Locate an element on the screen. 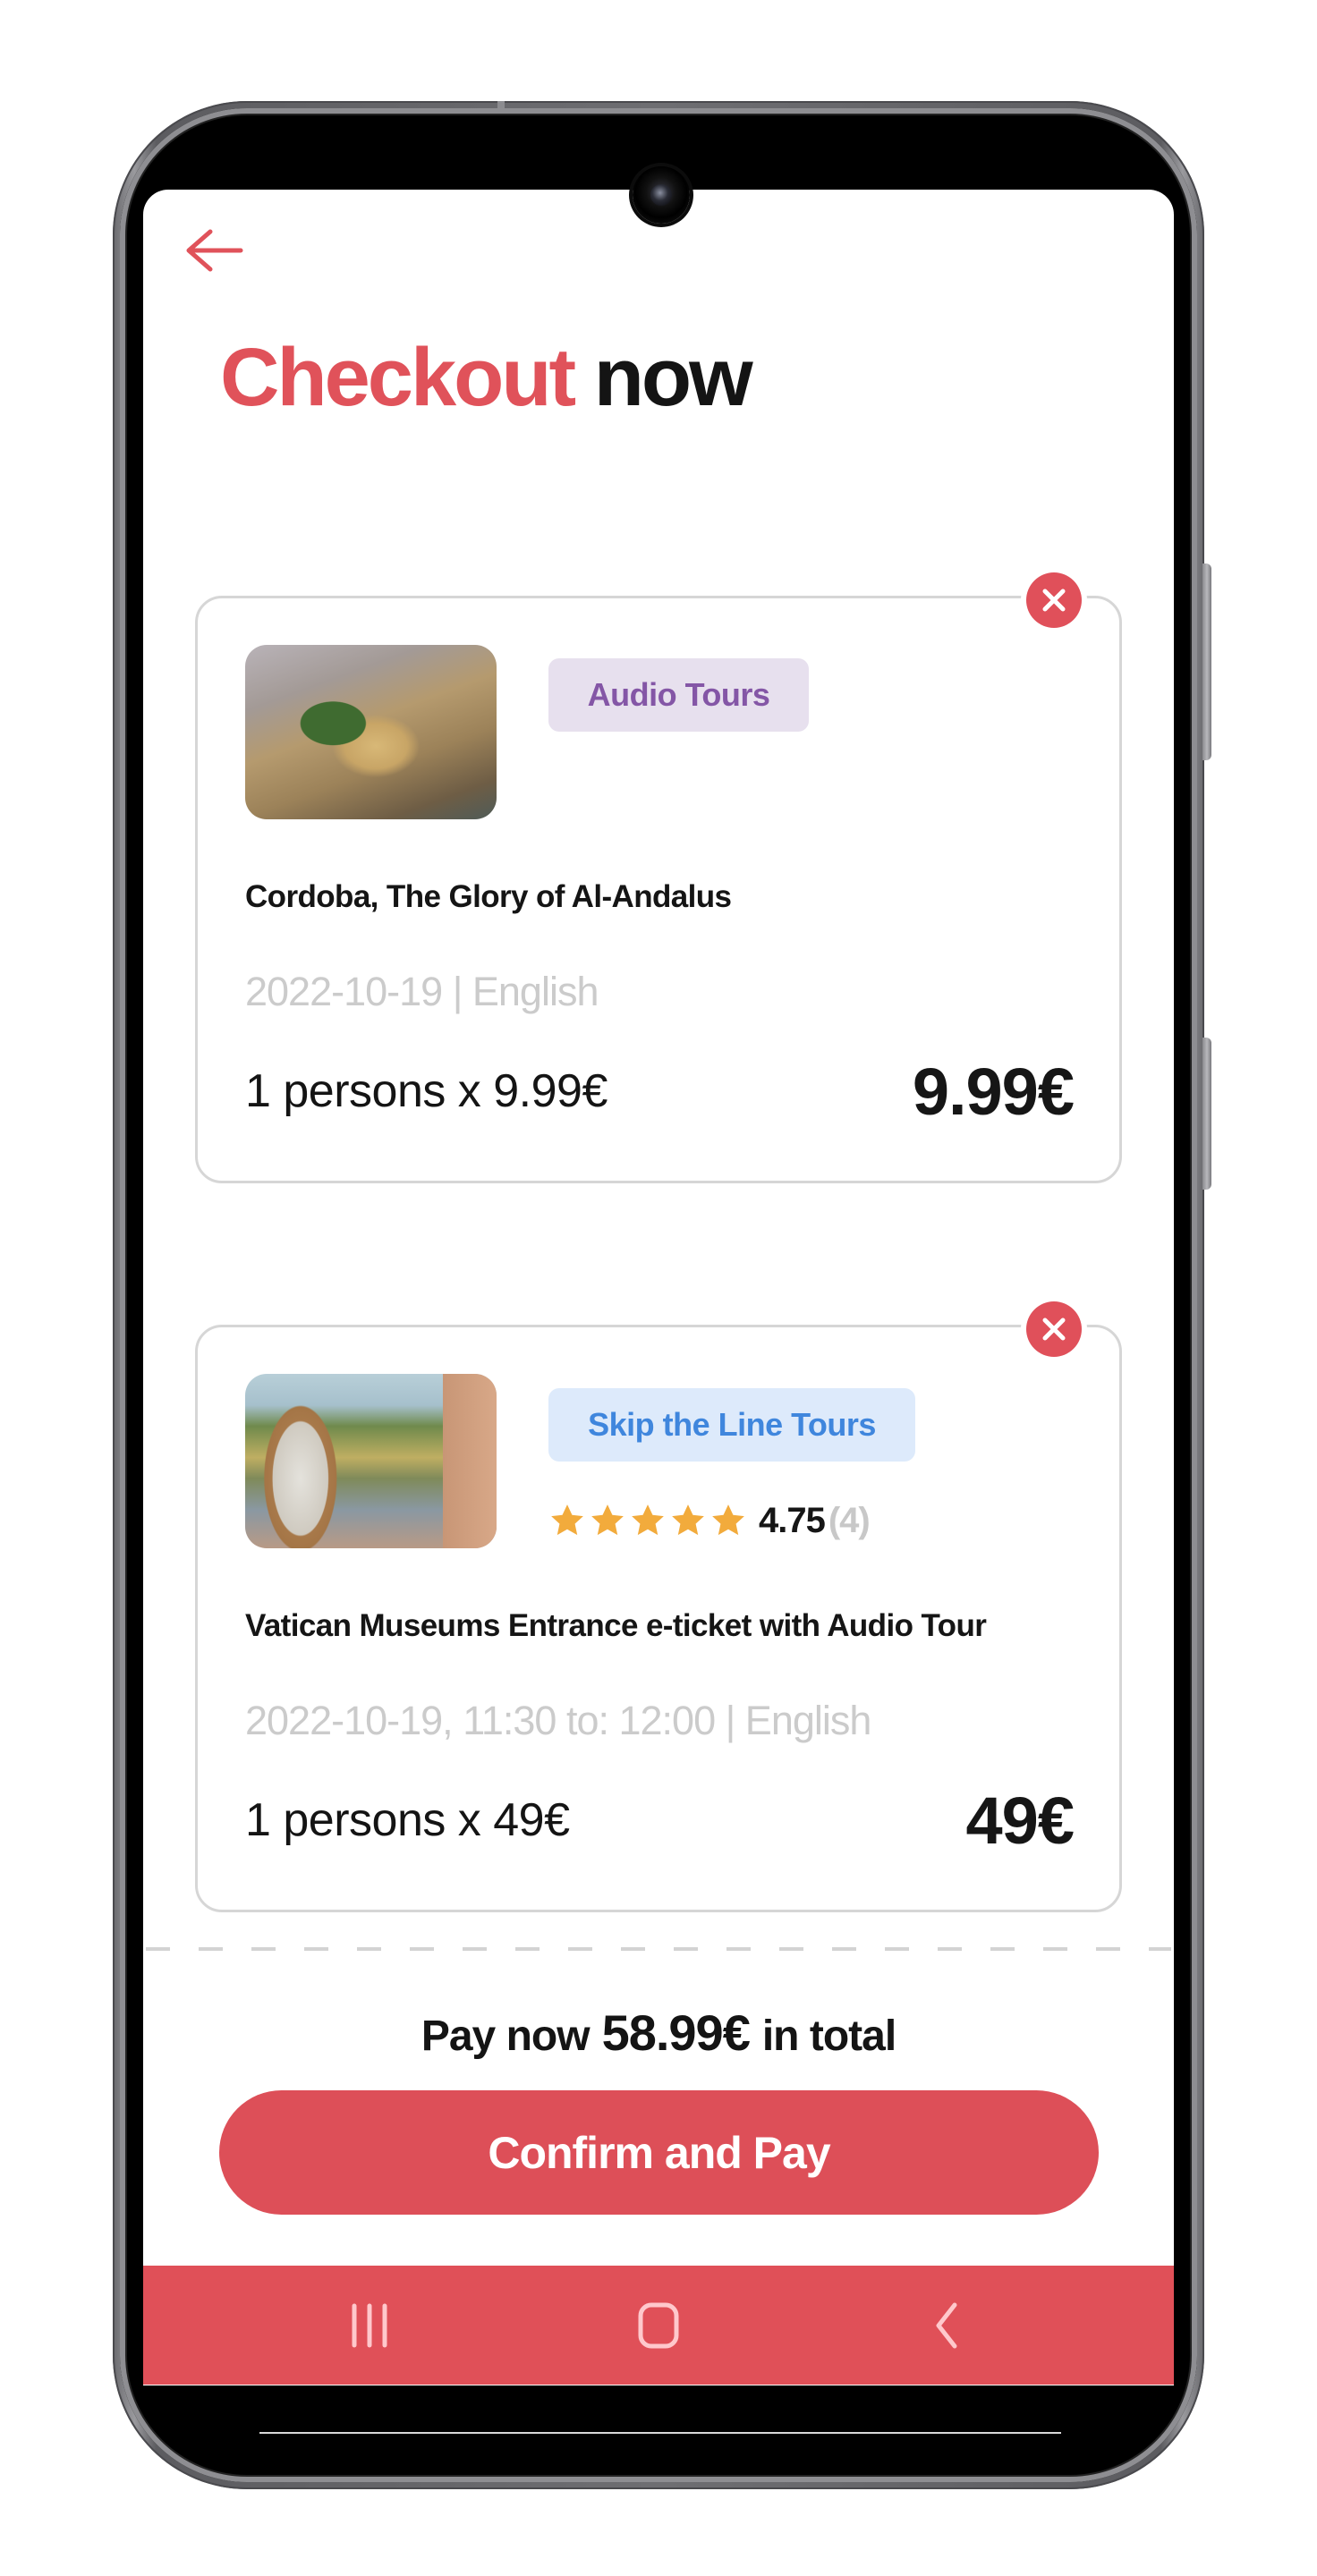 This screenshot has height=2576, width=1317. page-title-accent: Checkout is located at coordinates (398, 377).